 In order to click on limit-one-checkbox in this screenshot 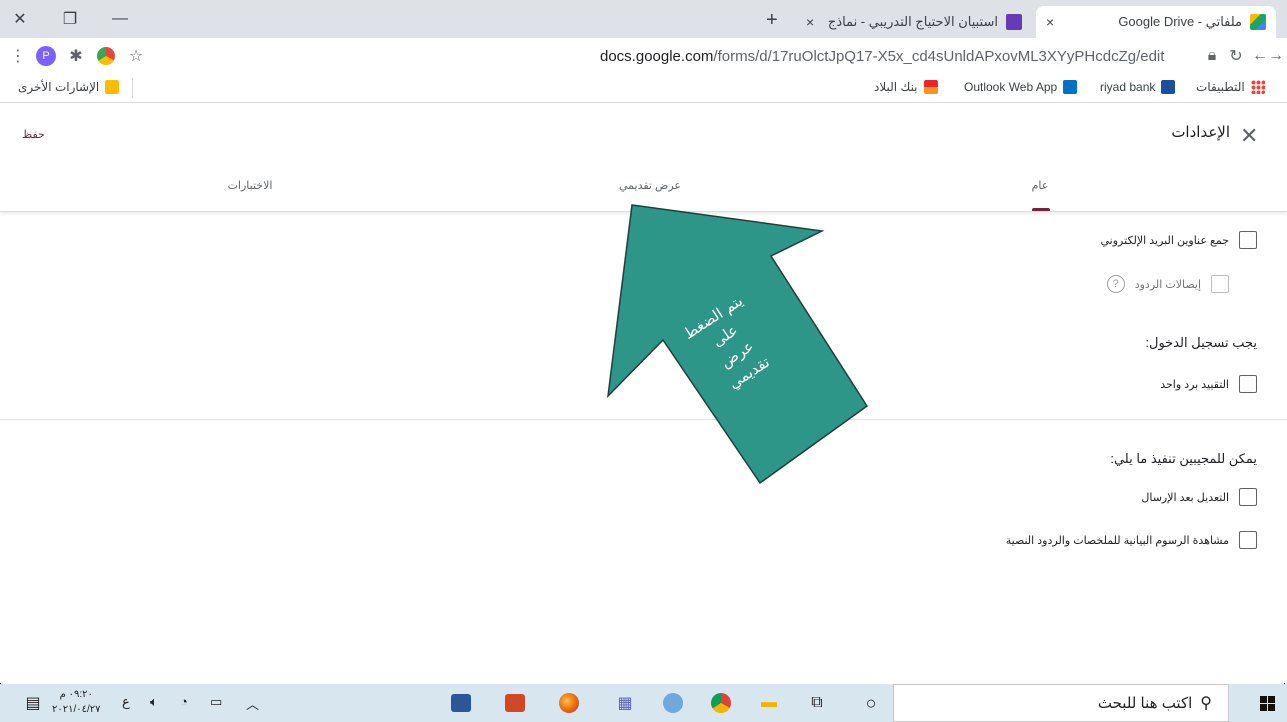, I will do `click(1248, 384)`.